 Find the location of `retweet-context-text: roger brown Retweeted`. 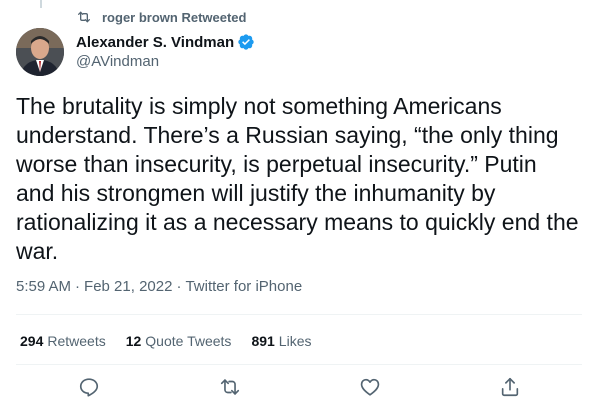

retweet-context-text: roger brown Retweeted is located at coordinates (174, 17).